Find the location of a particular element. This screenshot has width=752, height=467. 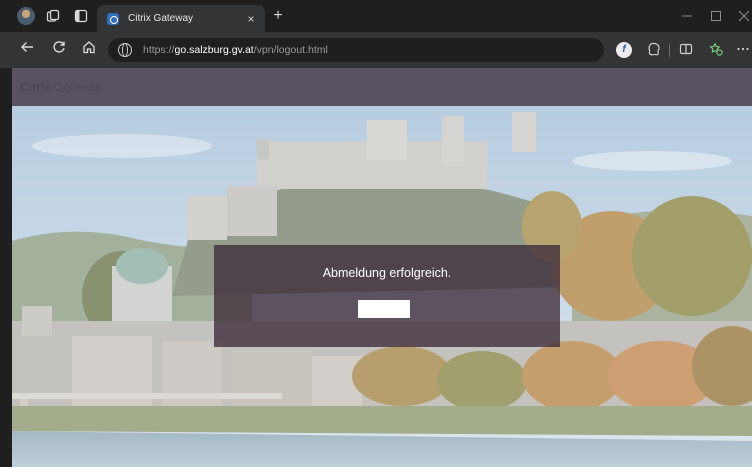

citrix-favicon-icon is located at coordinates (113, 18).